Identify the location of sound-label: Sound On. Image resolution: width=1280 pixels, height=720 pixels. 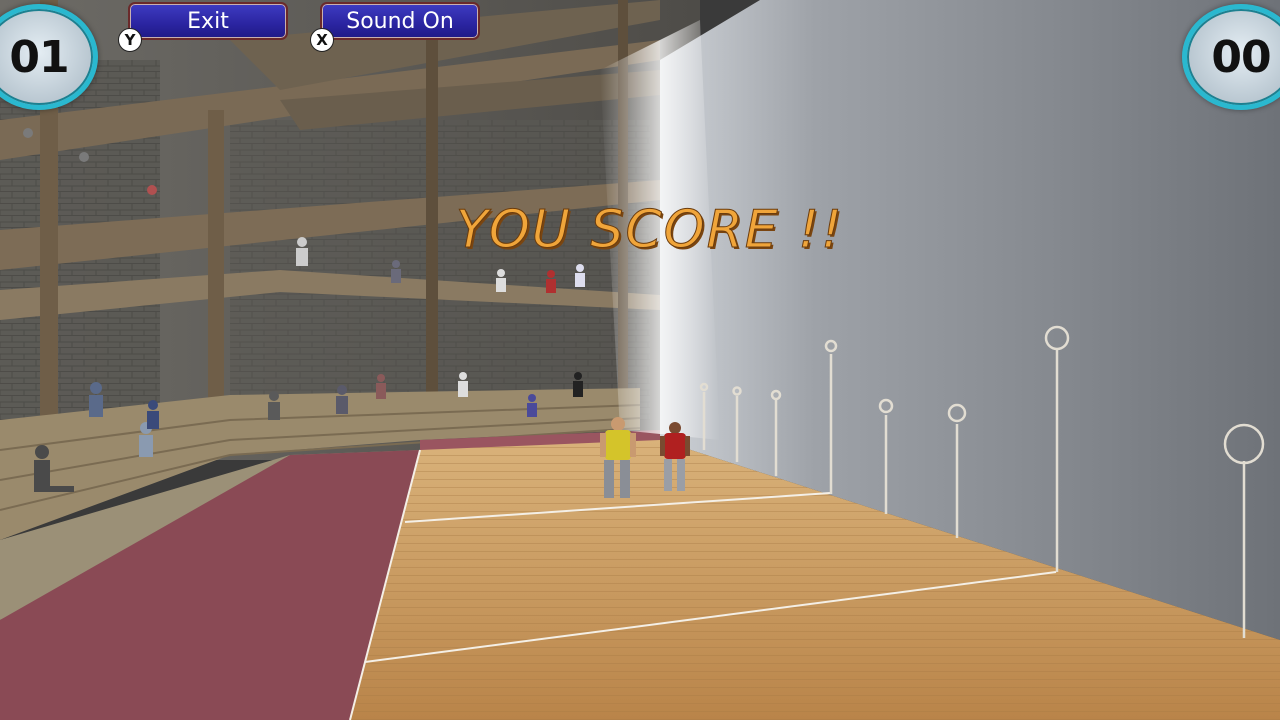
(400, 21).